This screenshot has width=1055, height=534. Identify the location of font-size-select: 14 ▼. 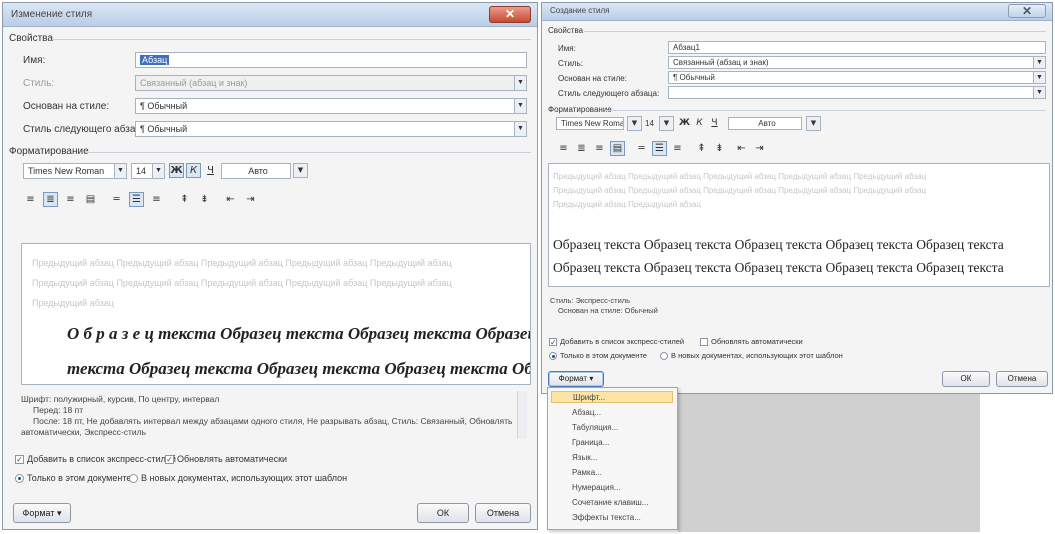
(148, 171).